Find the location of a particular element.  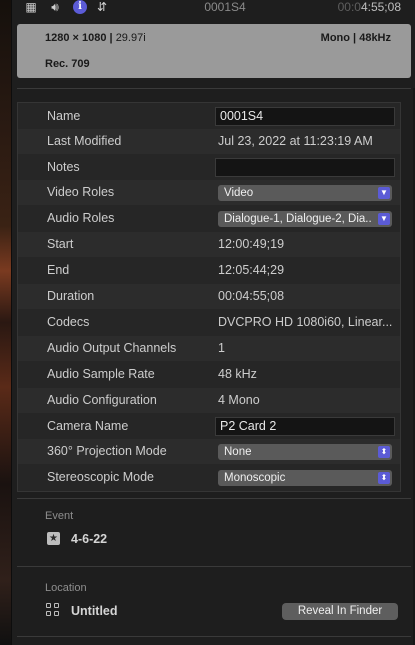

projection-mode-popup: None ⬍ is located at coordinates (305, 452).